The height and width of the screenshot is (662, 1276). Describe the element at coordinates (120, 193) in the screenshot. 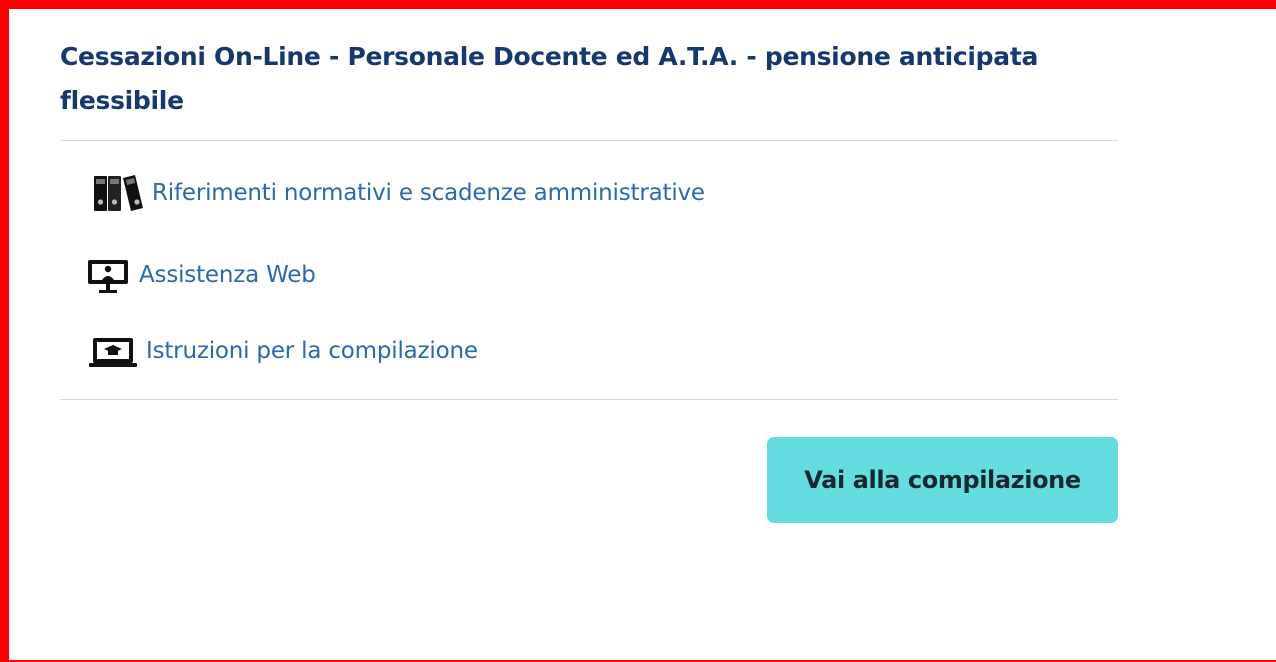

I see `binders-icon` at that location.